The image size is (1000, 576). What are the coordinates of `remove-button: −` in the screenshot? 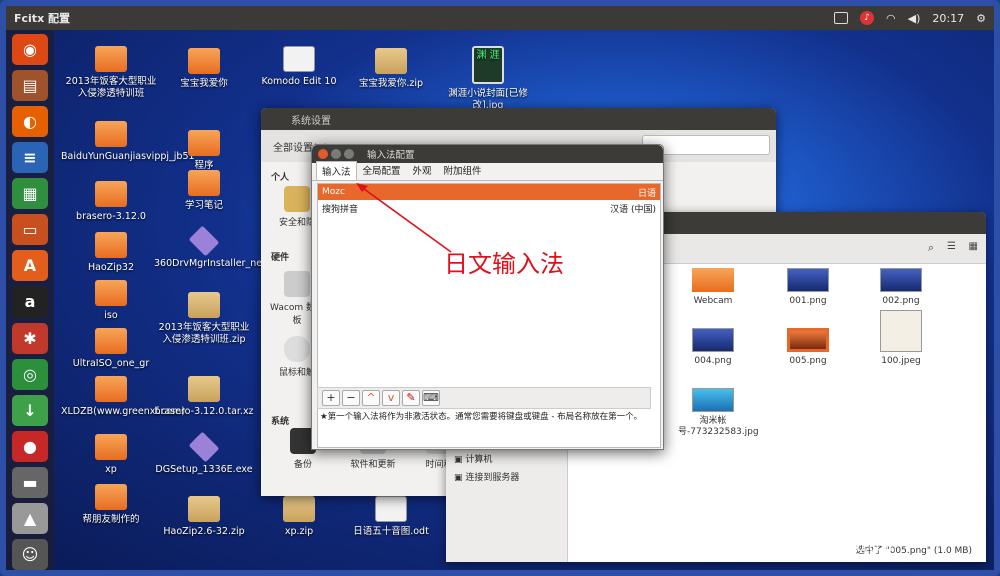 It's located at (351, 398).